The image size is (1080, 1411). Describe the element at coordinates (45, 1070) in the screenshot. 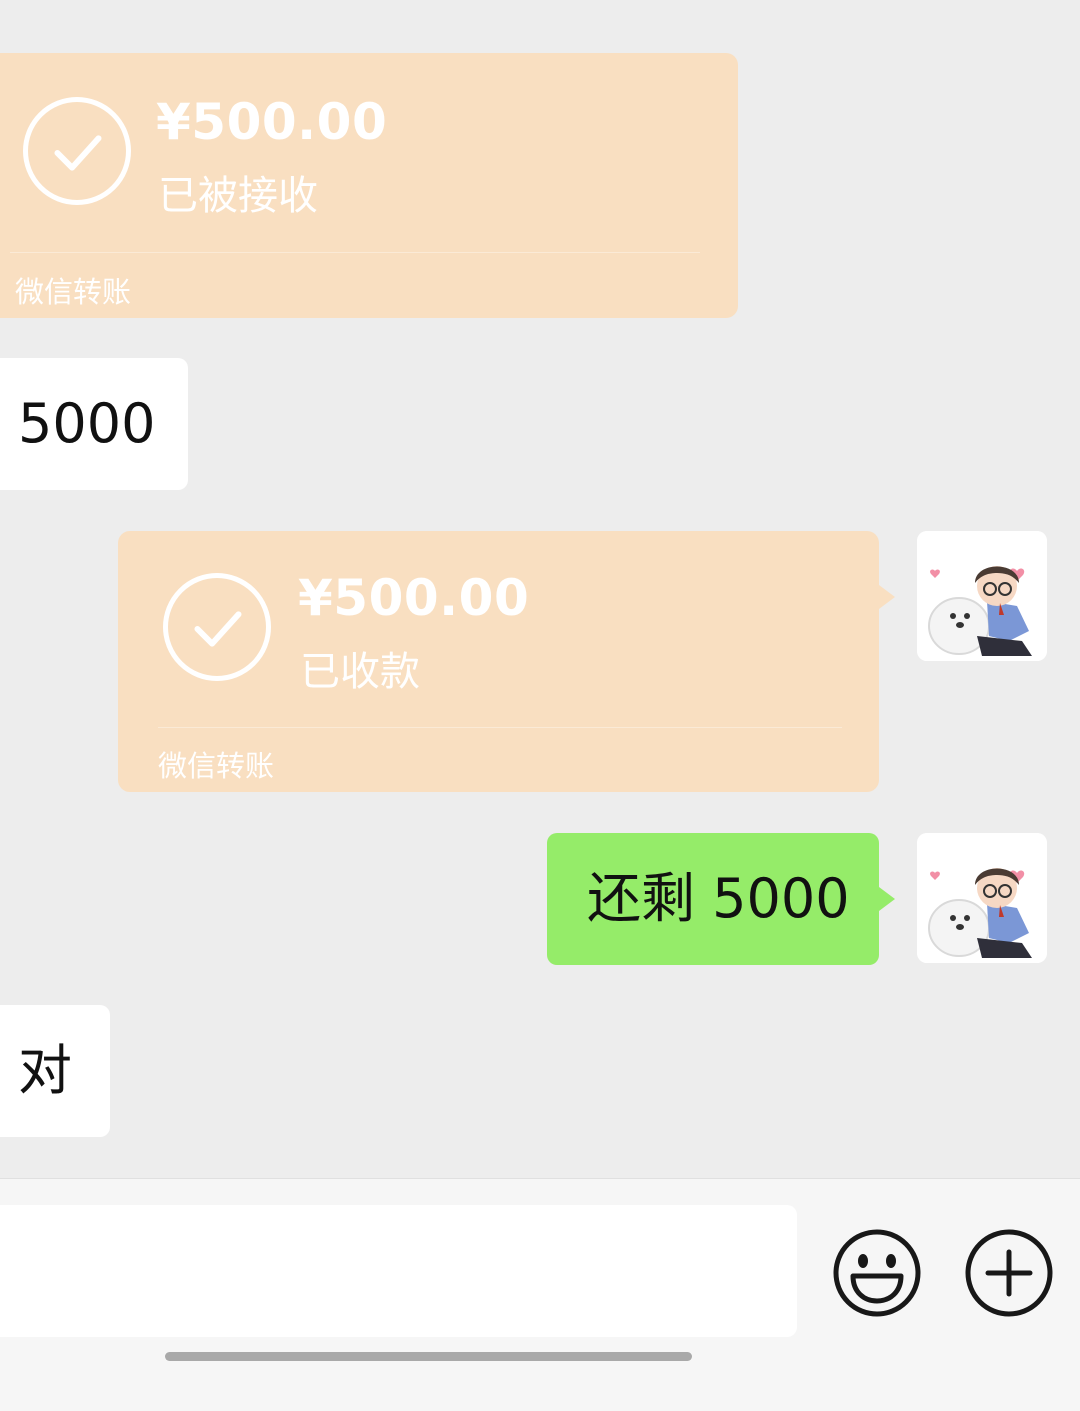

I see `message-text: 对` at that location.